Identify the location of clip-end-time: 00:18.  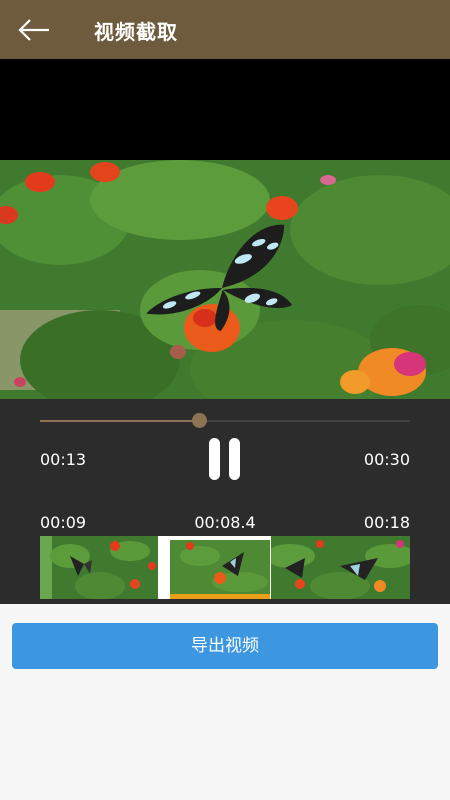
(386, 522).